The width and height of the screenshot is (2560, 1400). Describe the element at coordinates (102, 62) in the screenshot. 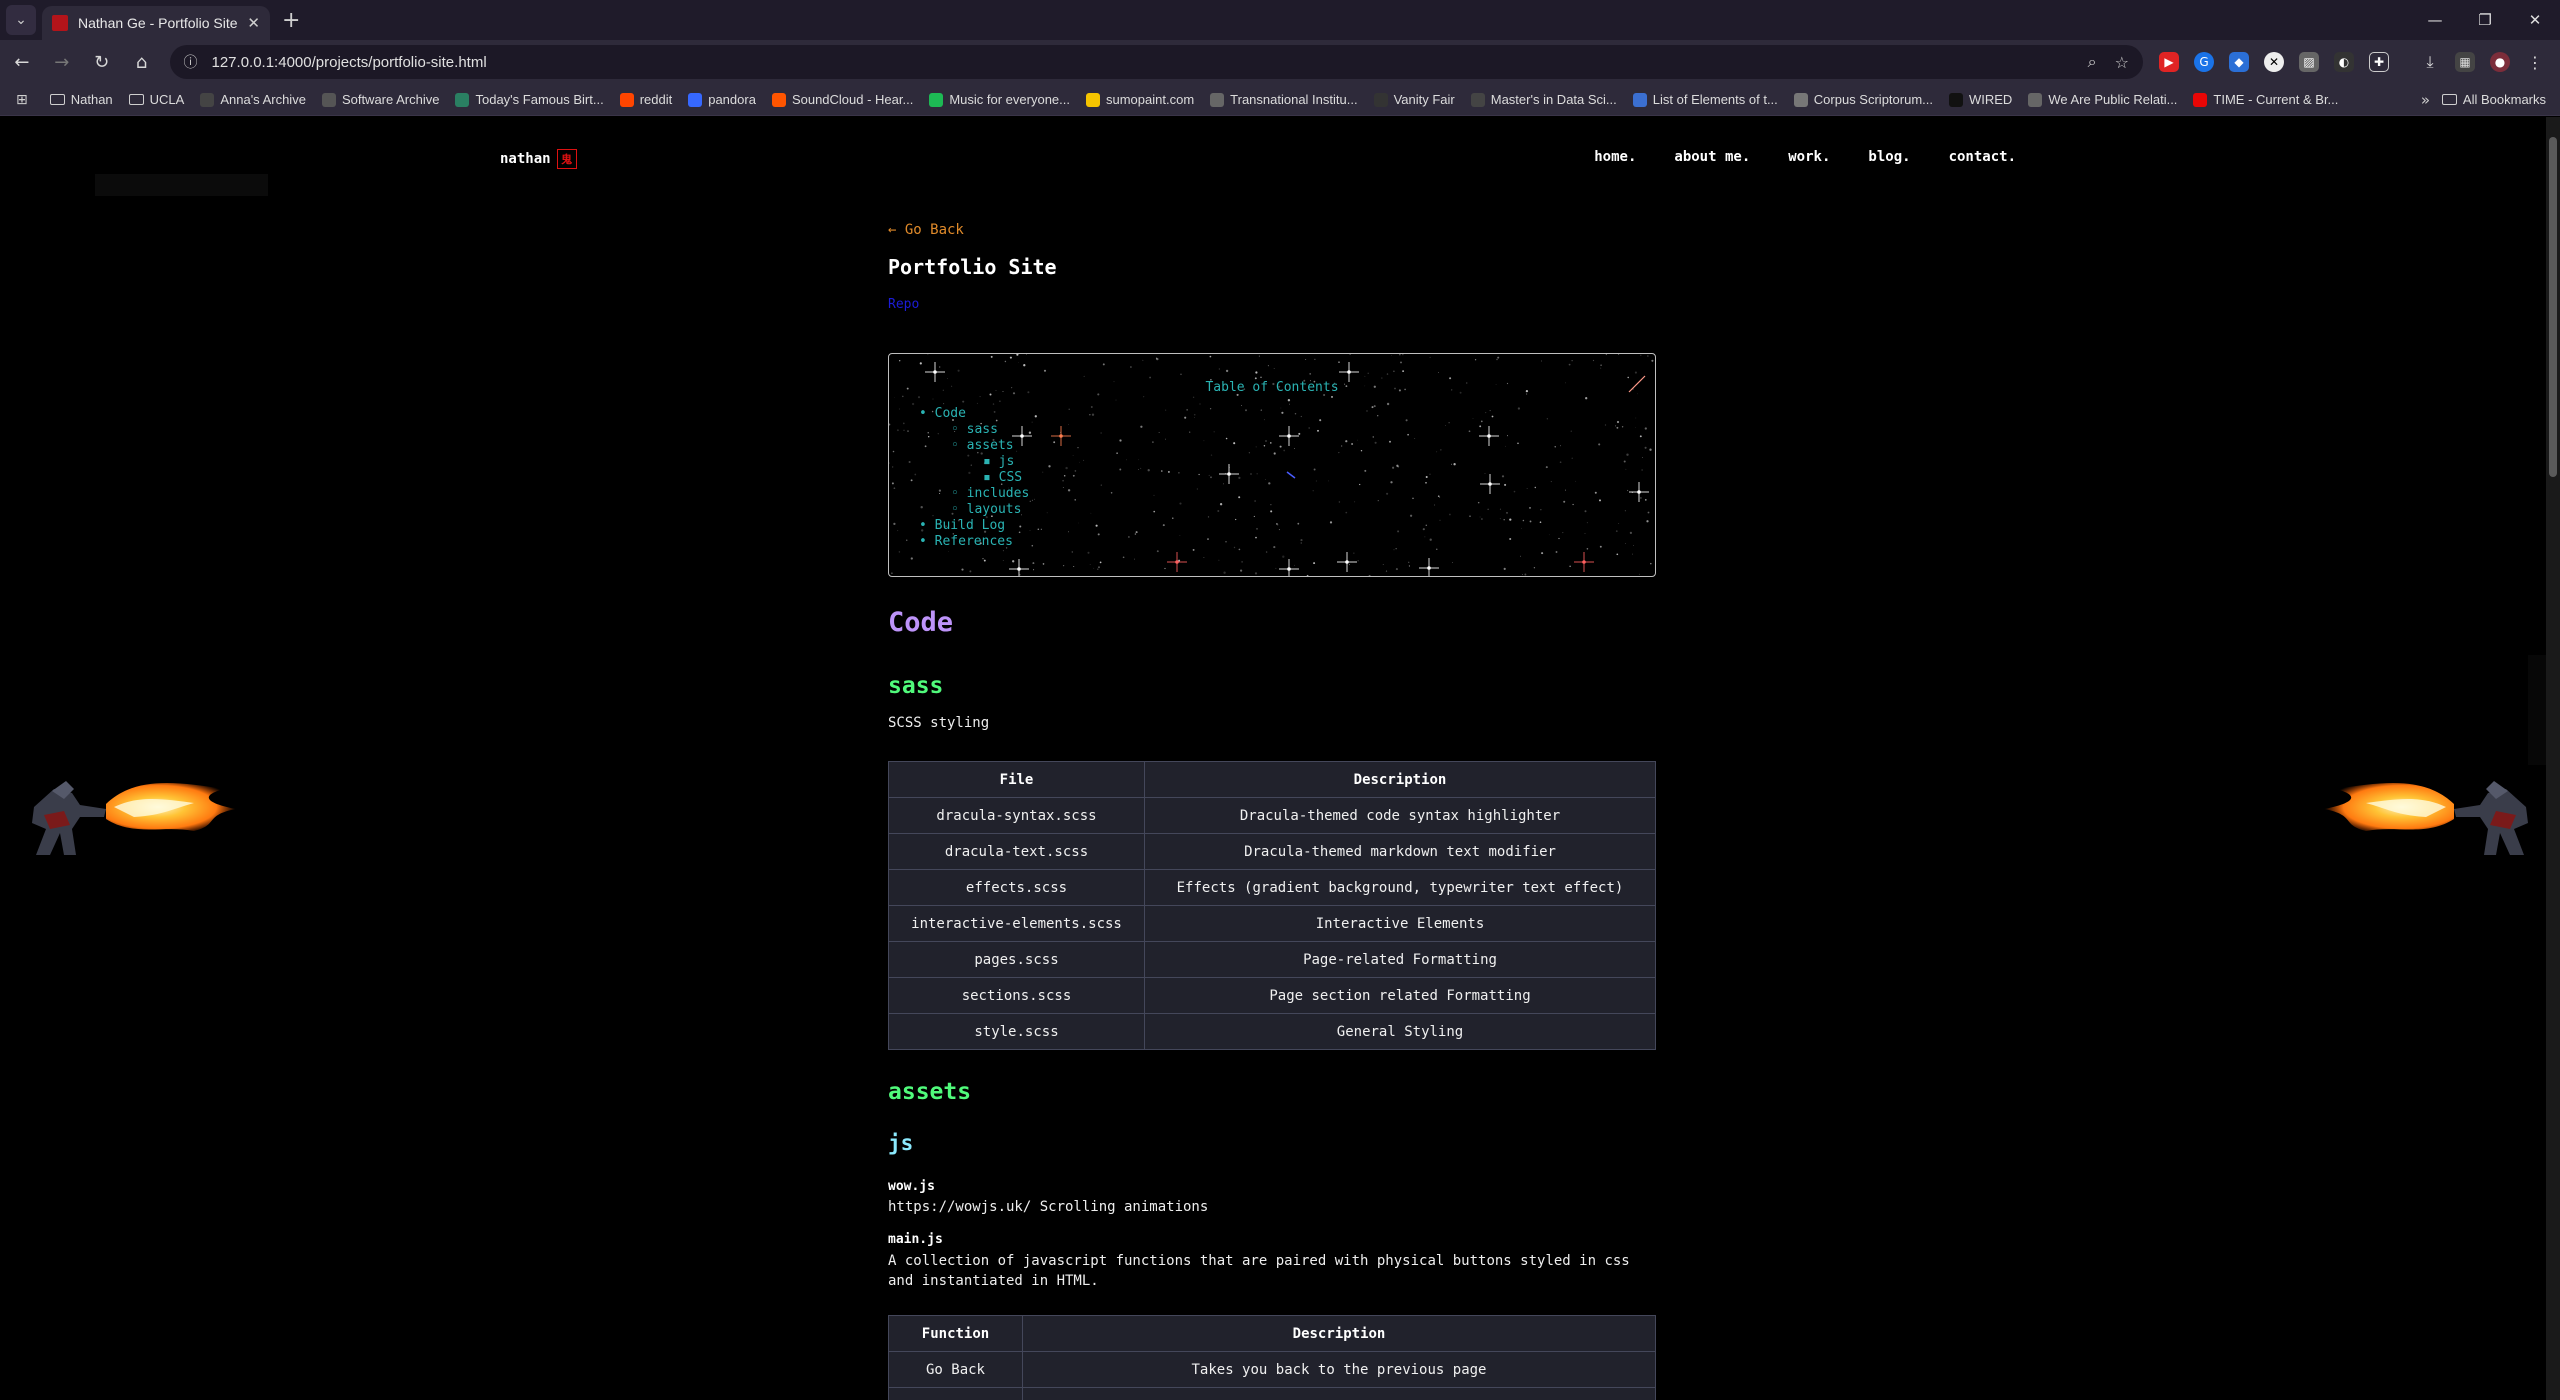

I see `reload-button: ↻` at that location.